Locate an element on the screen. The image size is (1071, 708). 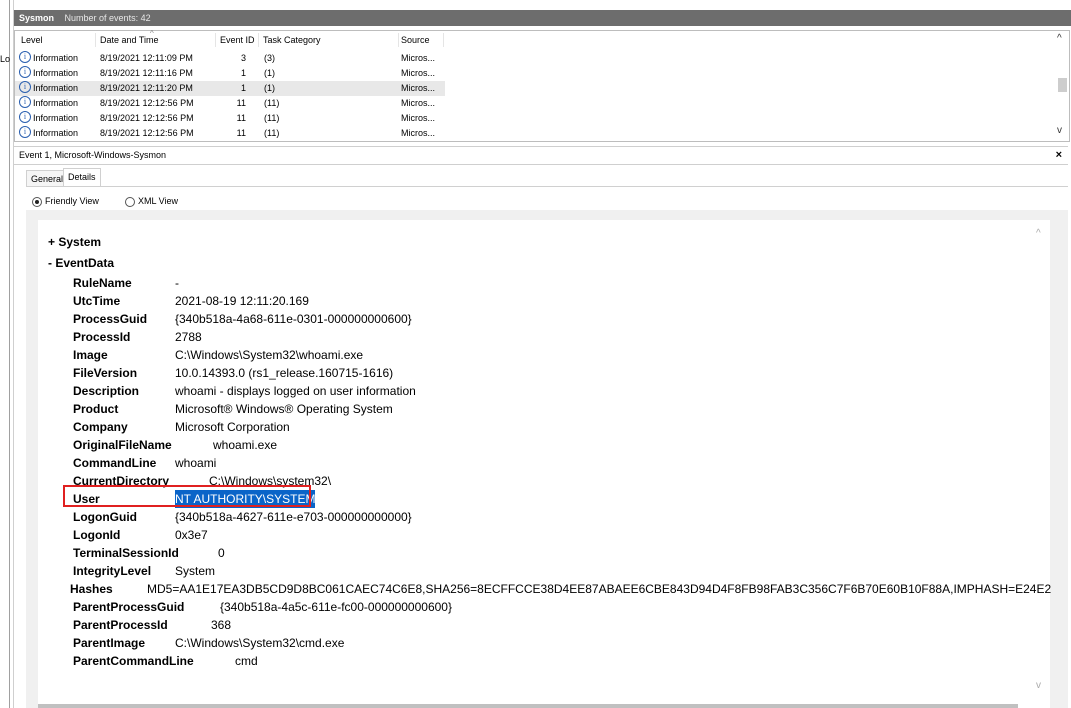
field-name: TerminalSessionId is located at coordinates (126, 553).